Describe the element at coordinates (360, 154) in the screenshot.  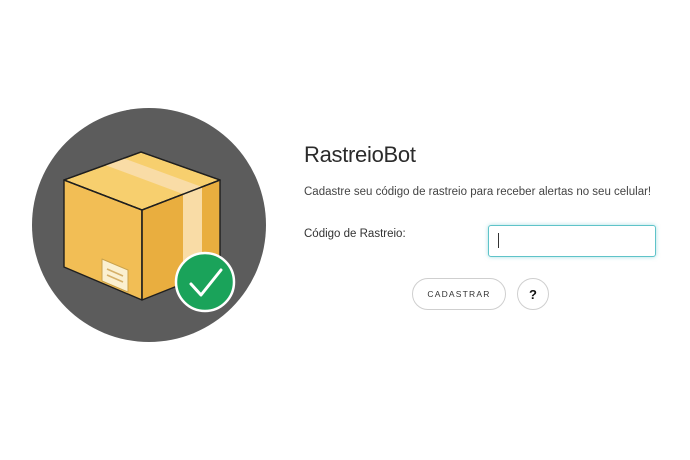
I see `page-title: RastreioBot` at that location.